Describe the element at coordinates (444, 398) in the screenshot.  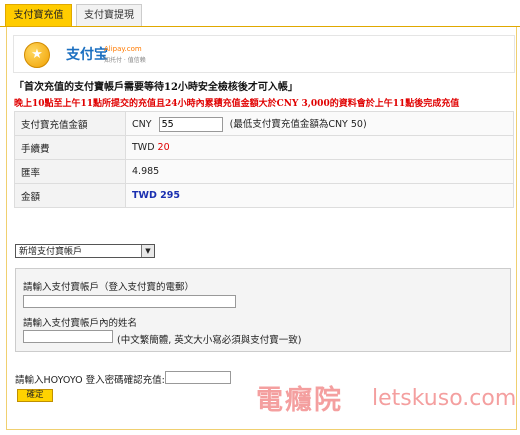
I see `watermark-en: letskuso.com` at that location.